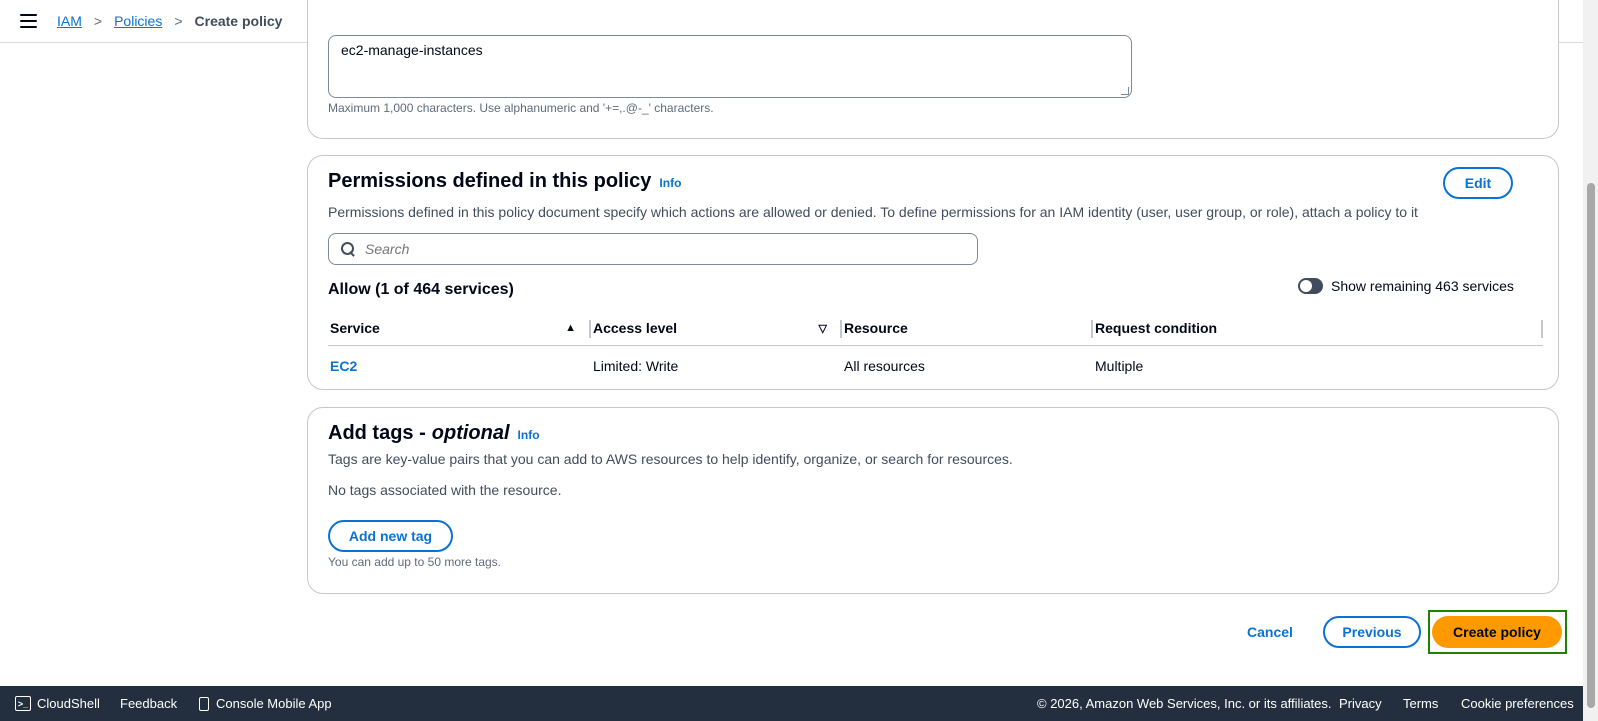 Image resolution: width=1598 pixels, height=721 pixels. What do you see at coordinates (529, 435) in the screenshot?
I see `tags-info-link: Info` at bounding box center [529, 435].